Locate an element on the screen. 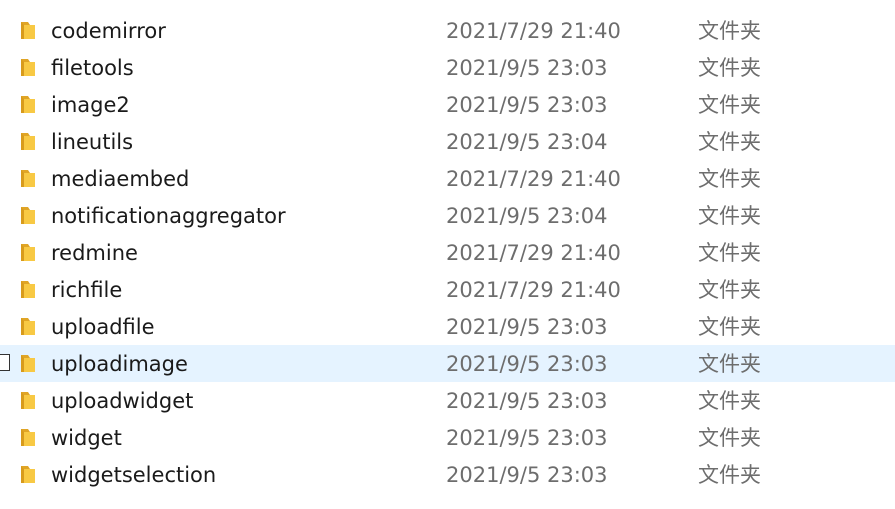  list-item: redmine 2021/7/29 21:40 文件夹 is located at coordinates (447, 252).